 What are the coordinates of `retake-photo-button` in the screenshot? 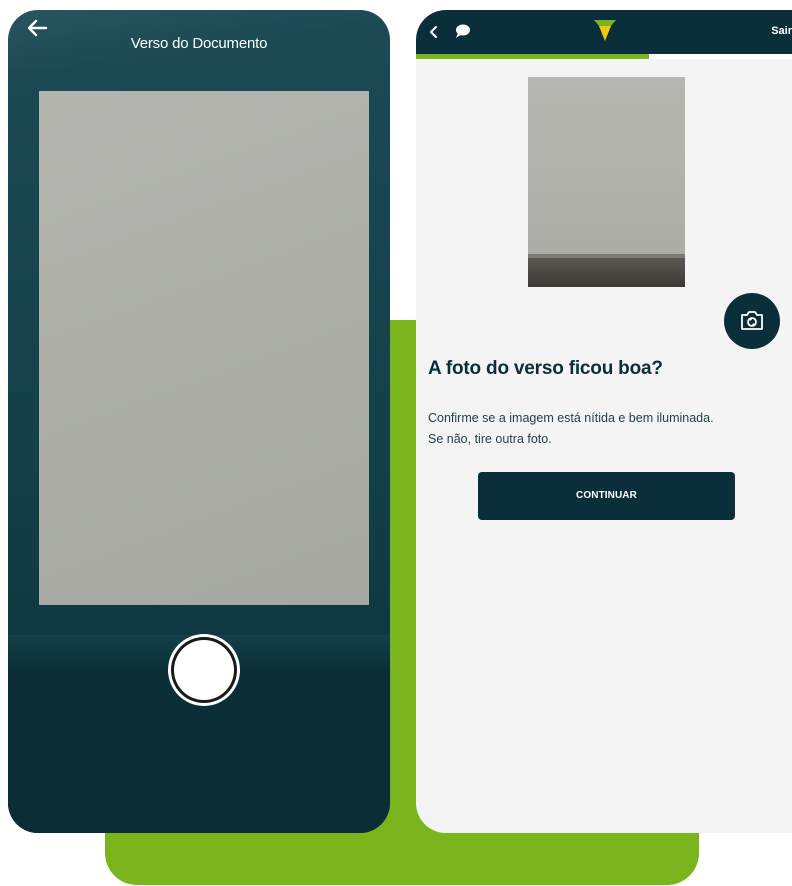 It's located at (752, 321).